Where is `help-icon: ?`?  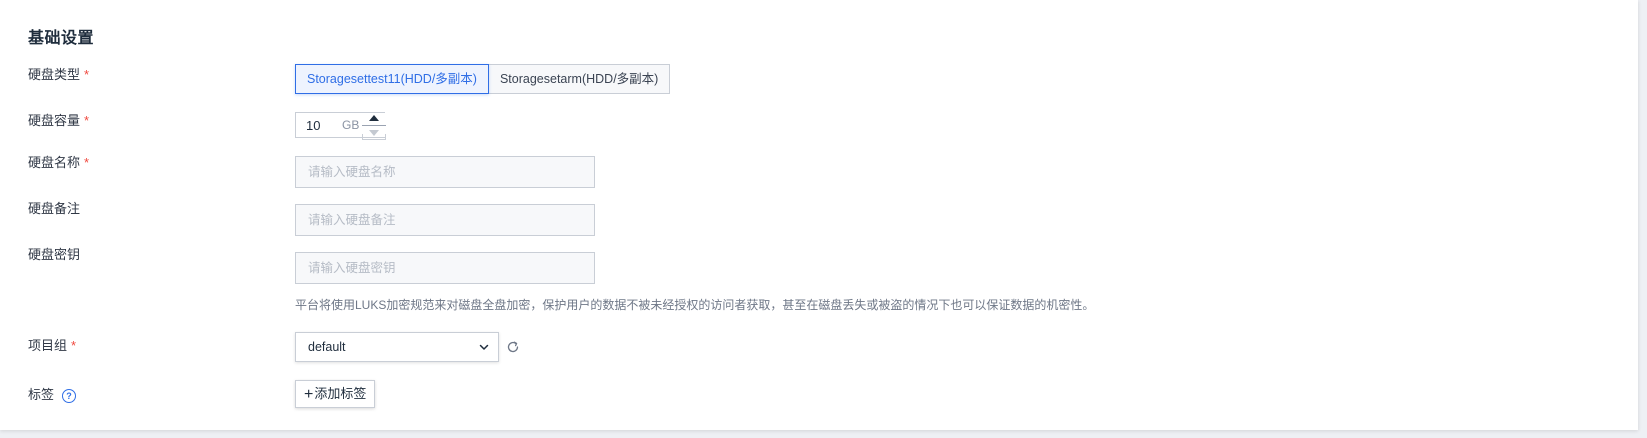 help-icon: ? is located at coordinates (69, 395).